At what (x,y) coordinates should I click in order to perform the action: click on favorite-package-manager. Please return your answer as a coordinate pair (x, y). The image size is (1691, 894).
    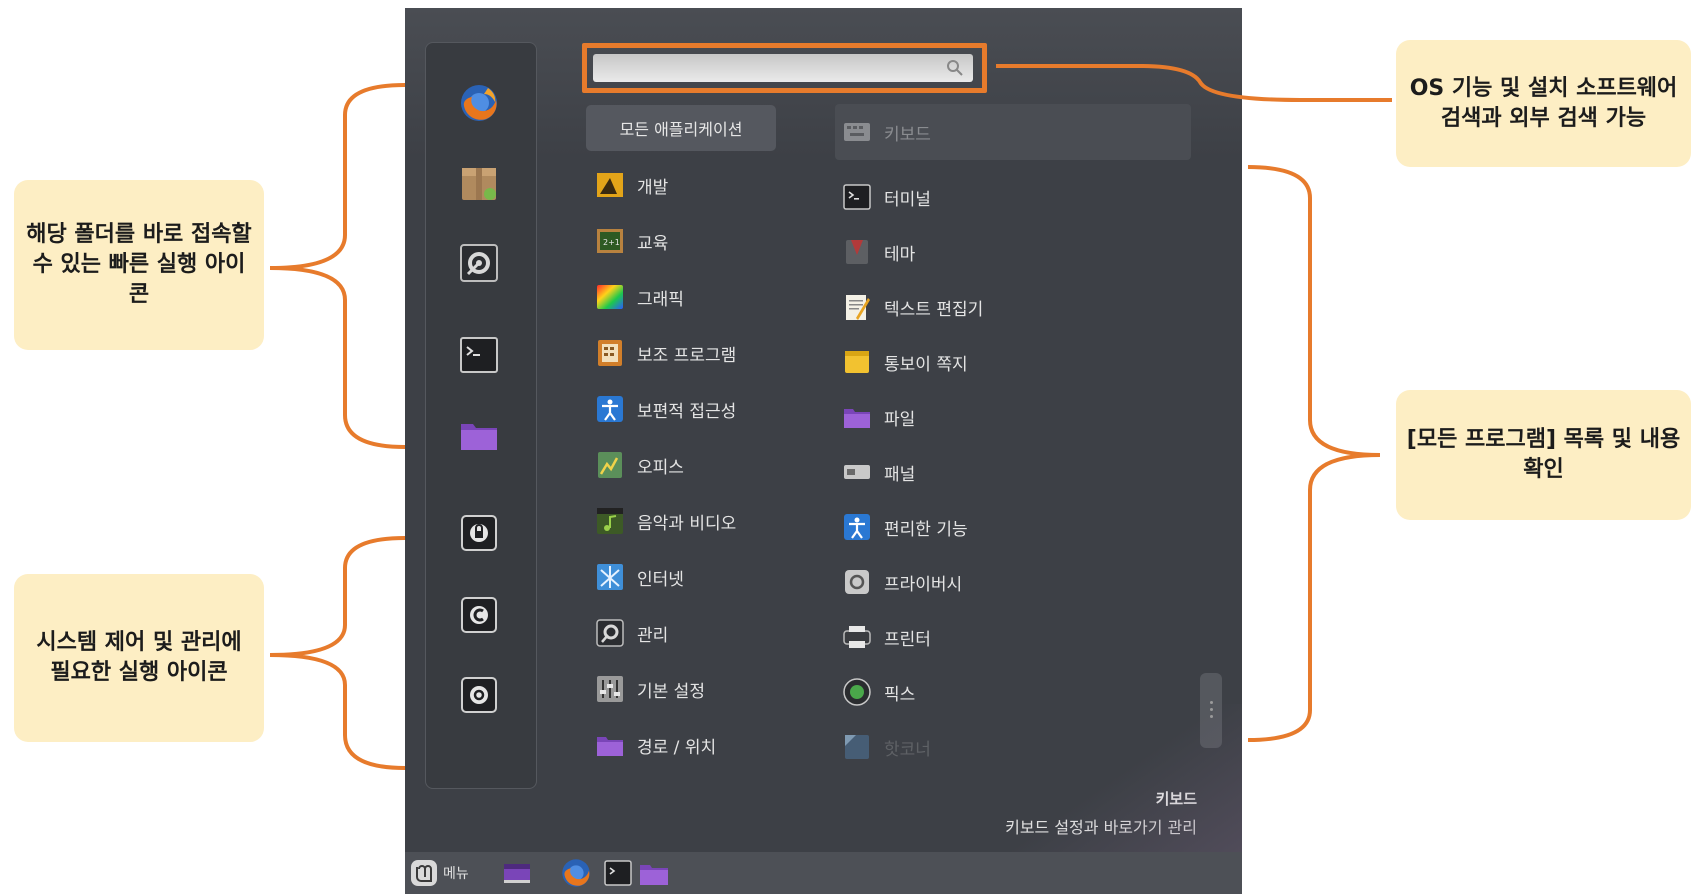
    Looking at the image, I should click on (479, 183).